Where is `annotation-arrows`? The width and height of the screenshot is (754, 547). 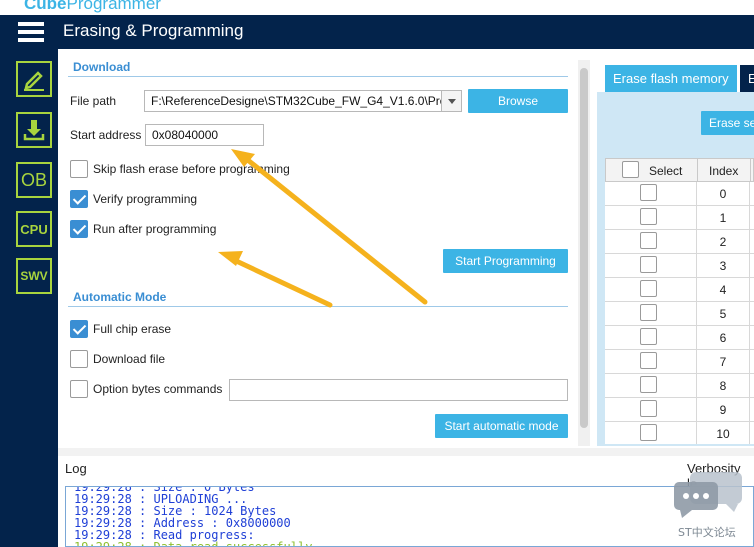 annotation-arrows is located at coordinates (323, 228).